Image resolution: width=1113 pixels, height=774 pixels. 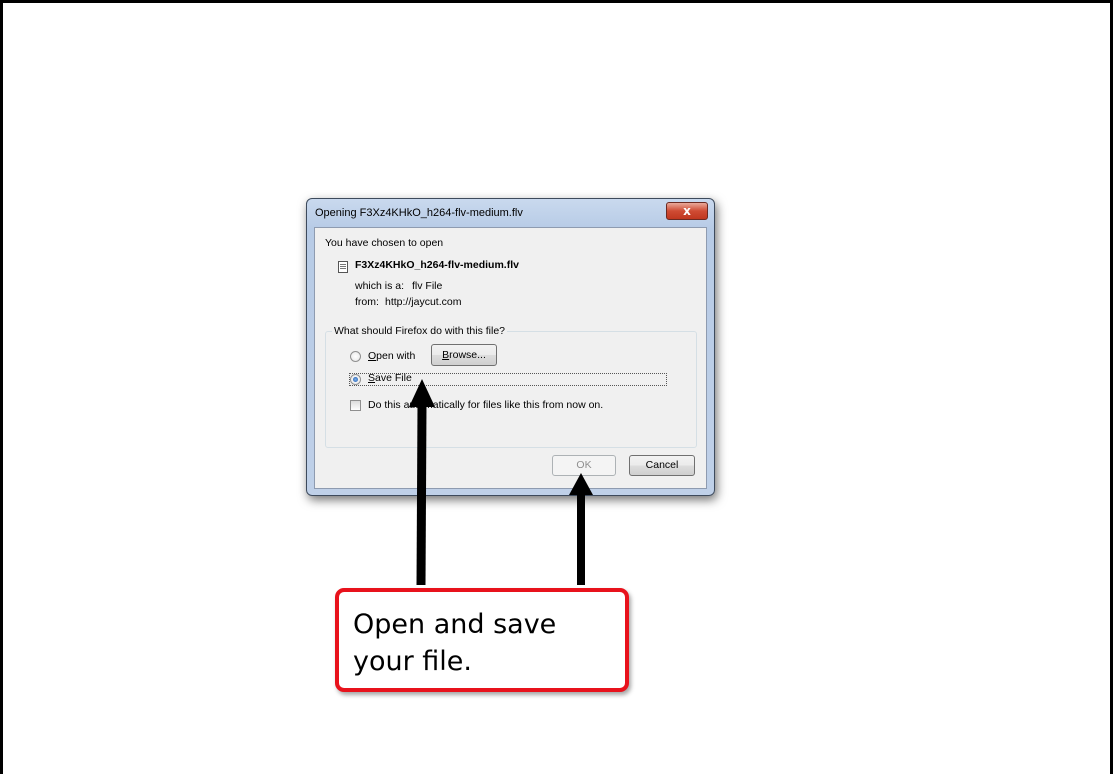 I want to click on arrow-to-save-file, so click(x=422, y=482).